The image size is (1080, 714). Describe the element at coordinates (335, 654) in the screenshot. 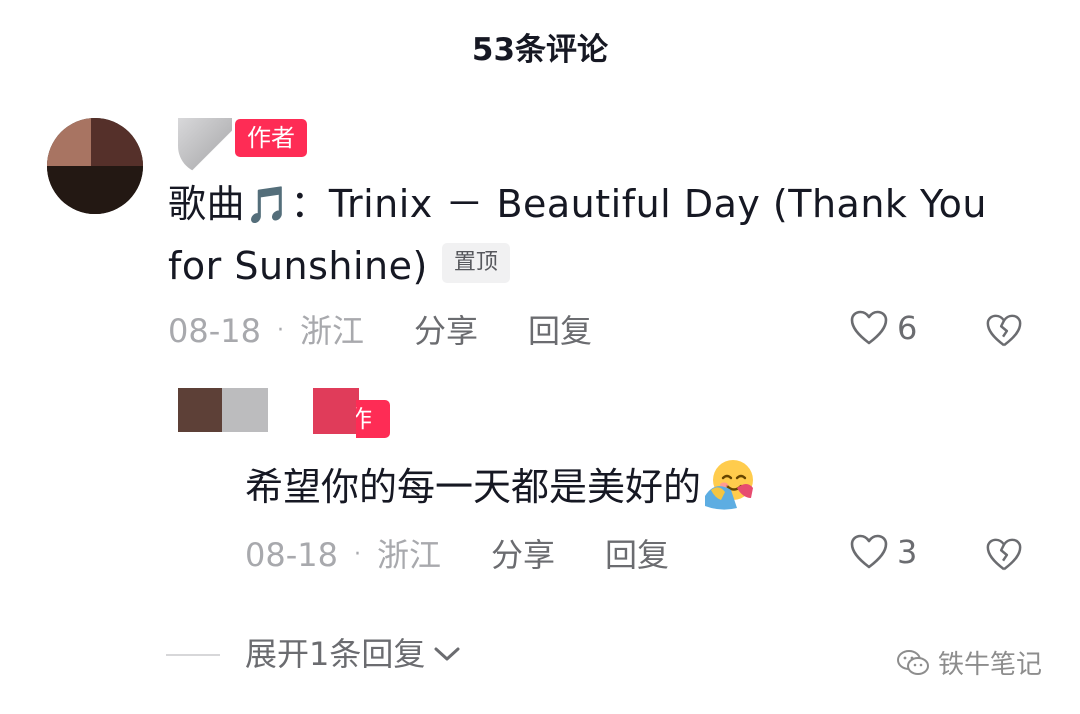

I see `expand-replies-label: 展开1条回复` at that location.